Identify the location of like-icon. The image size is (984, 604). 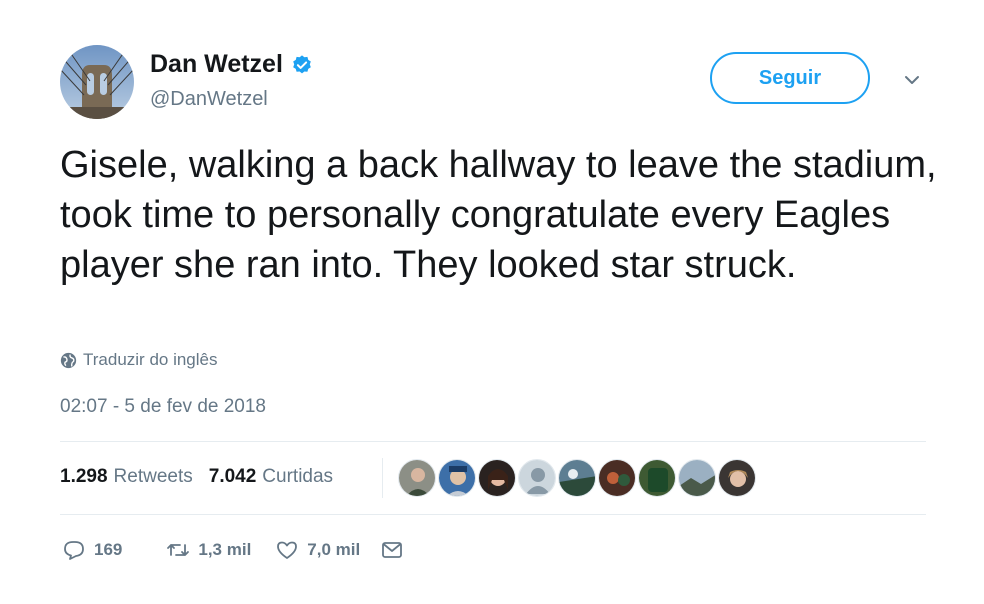
(287, 550).